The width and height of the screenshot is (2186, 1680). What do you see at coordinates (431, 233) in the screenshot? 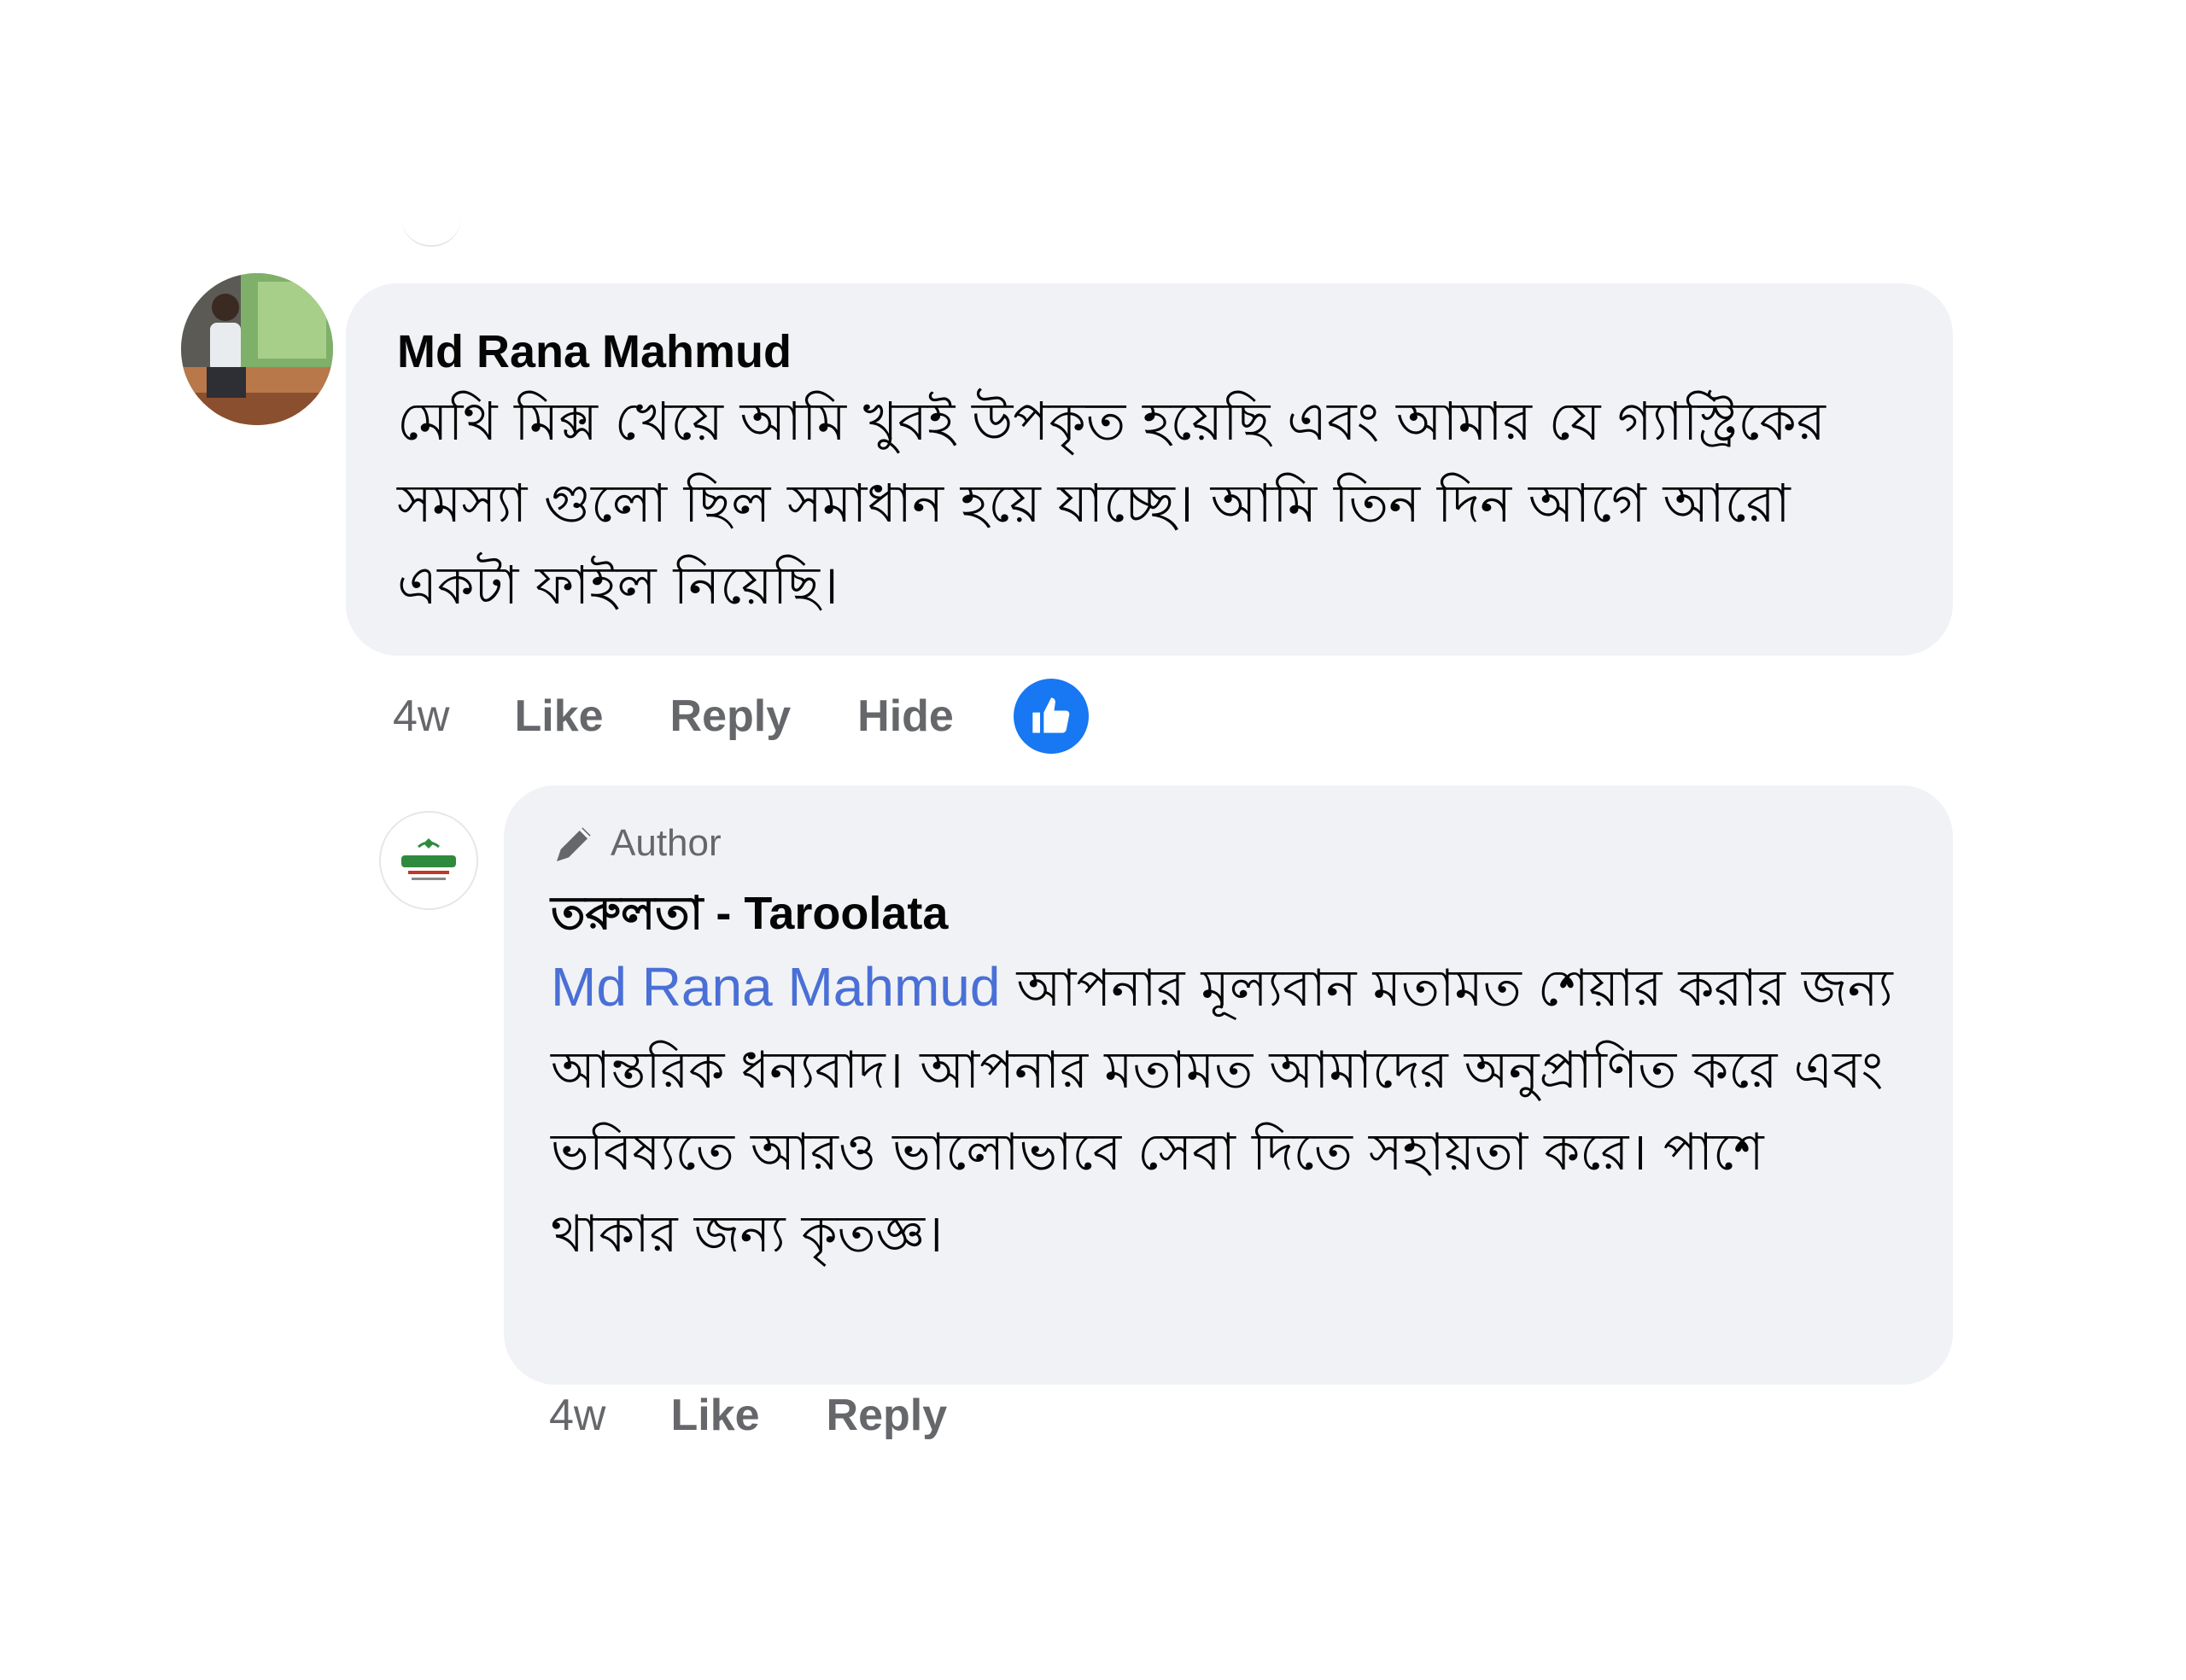
I see `previous-comment-avatar-edge` at bounding box center [431, 233].